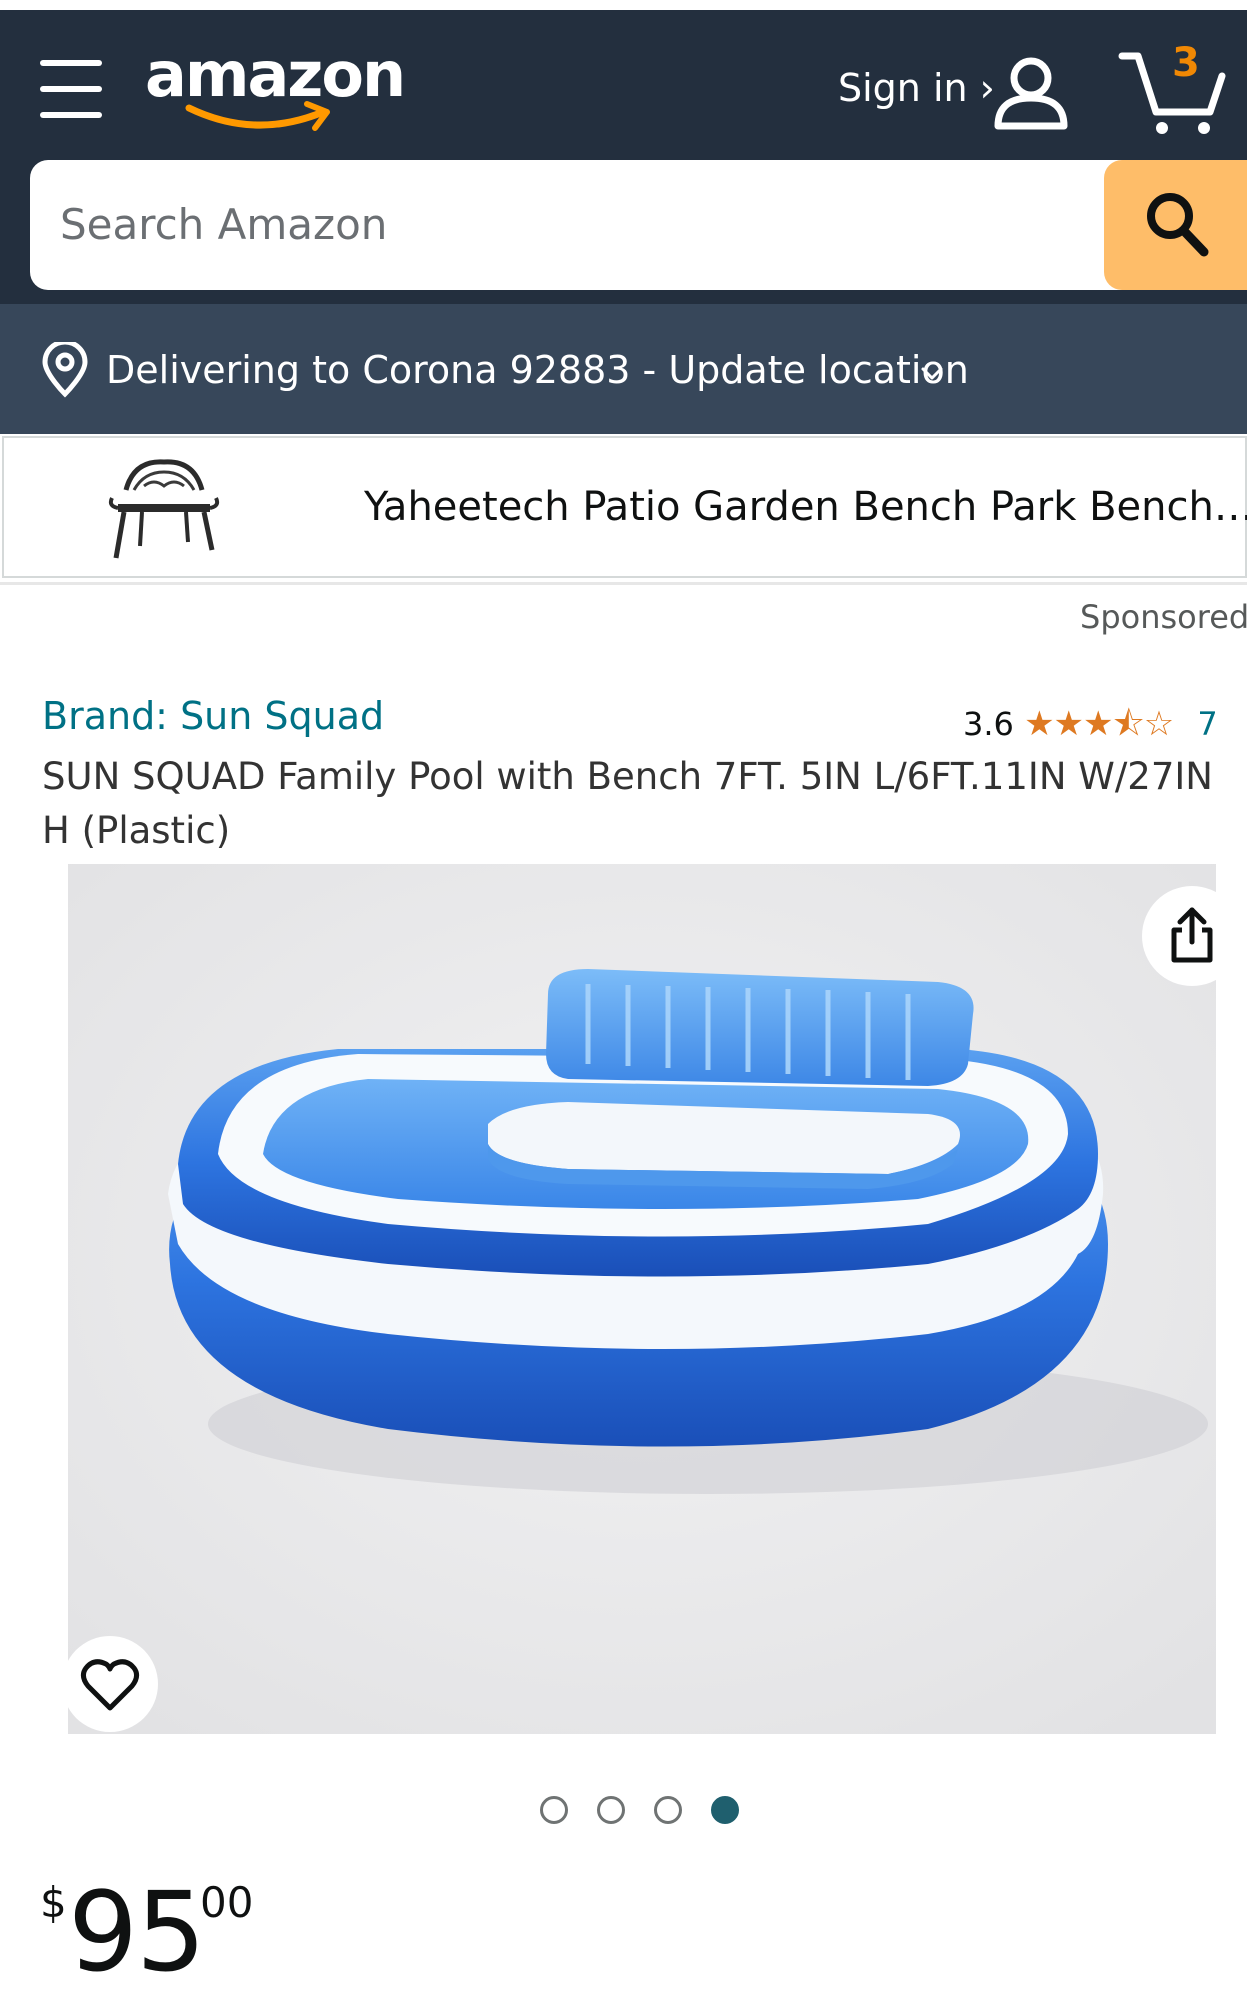  Describe the element at coordinates (275, 88) in the screenshot. I see `amazon-logo: amazon` at that location.